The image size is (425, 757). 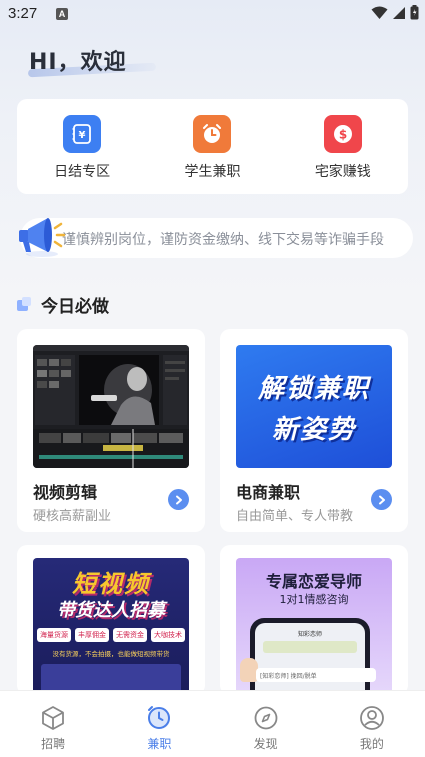 I want to click on signal-icon, so click(x=399, y=12).